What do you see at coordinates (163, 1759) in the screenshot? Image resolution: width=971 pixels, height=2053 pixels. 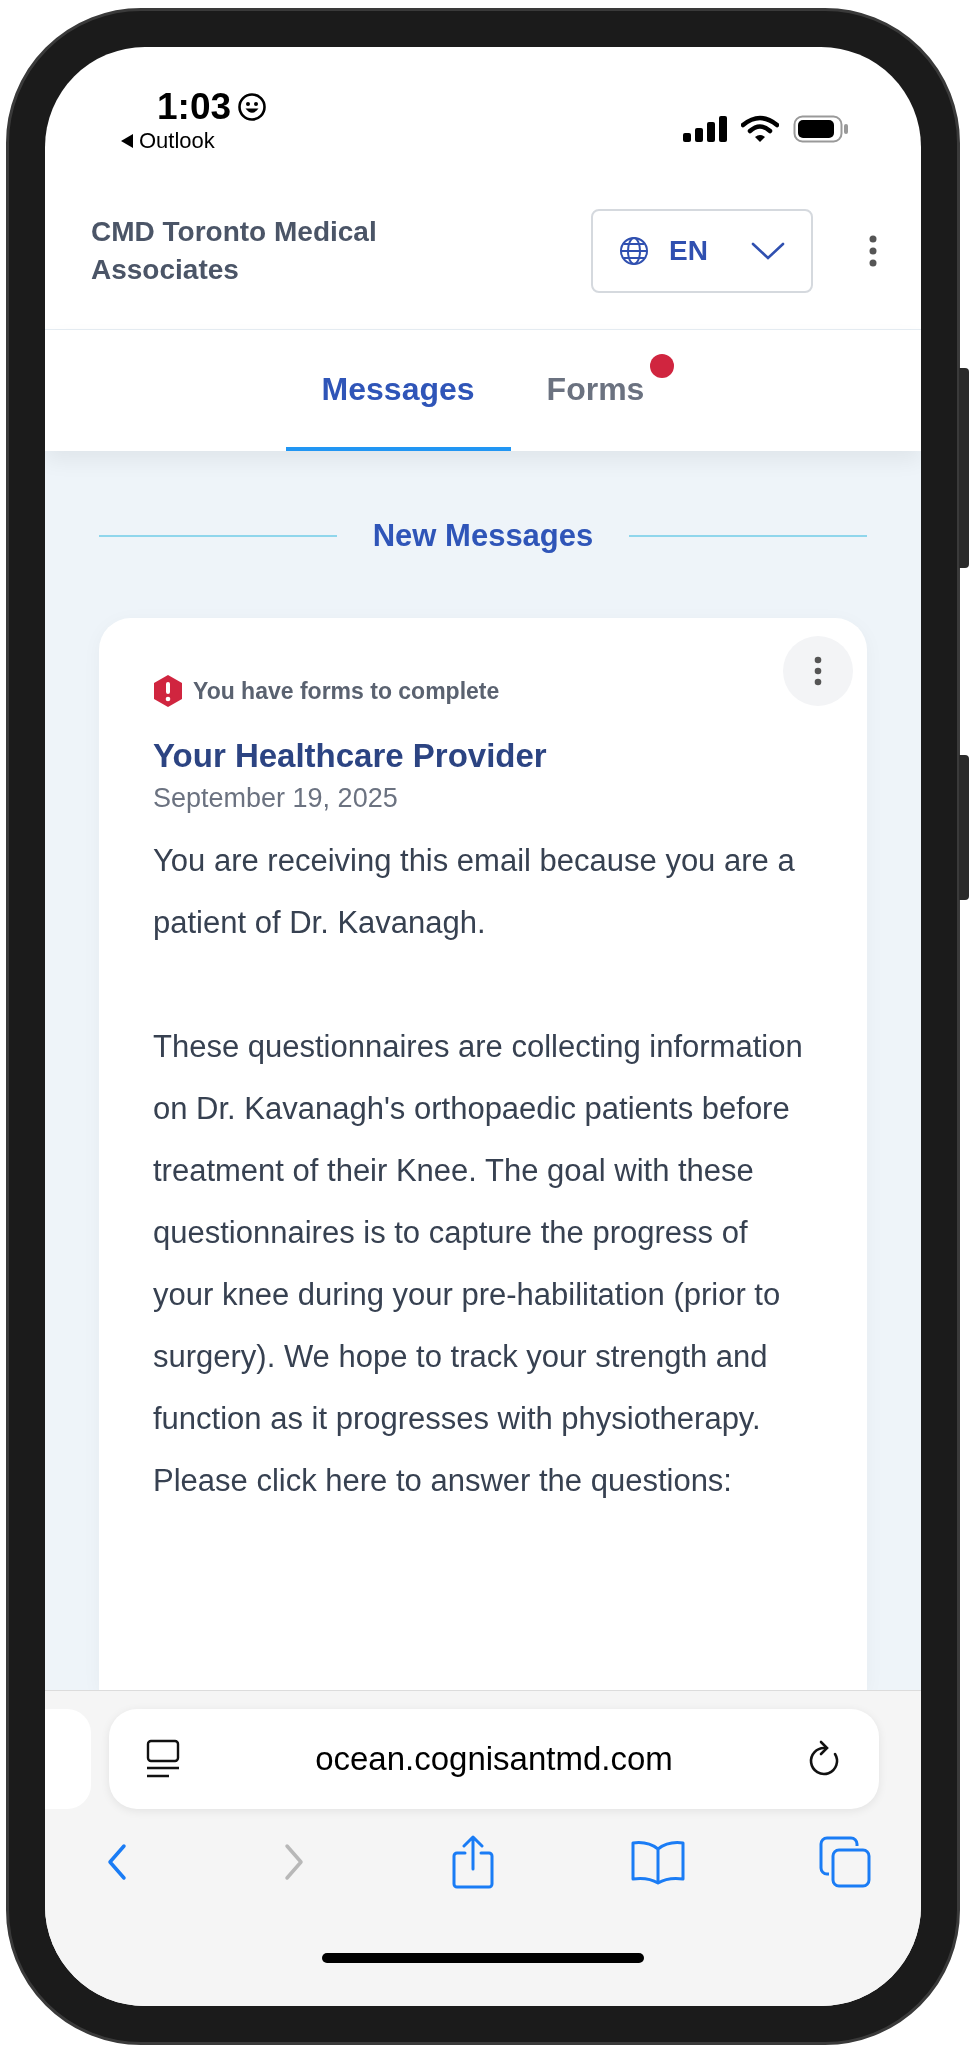 I see `reader-icon` at bounding box center [163, 1759].